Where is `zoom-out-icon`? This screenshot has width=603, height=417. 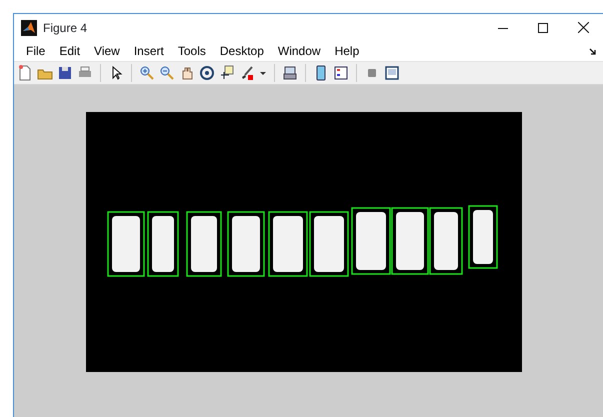
zoom-out-icon is located at coordinates (167, 73).